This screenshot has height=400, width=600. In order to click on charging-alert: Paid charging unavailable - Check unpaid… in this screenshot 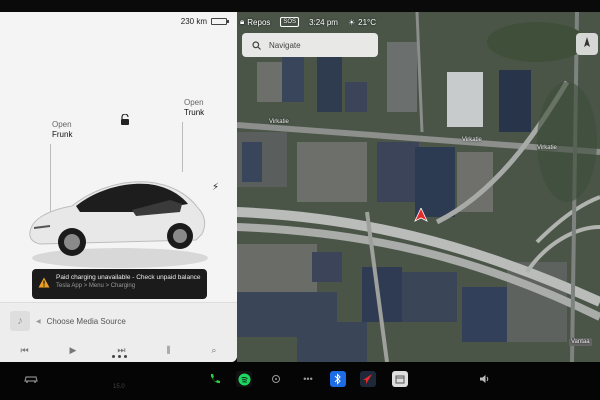, I will do `click(119, 284)`.